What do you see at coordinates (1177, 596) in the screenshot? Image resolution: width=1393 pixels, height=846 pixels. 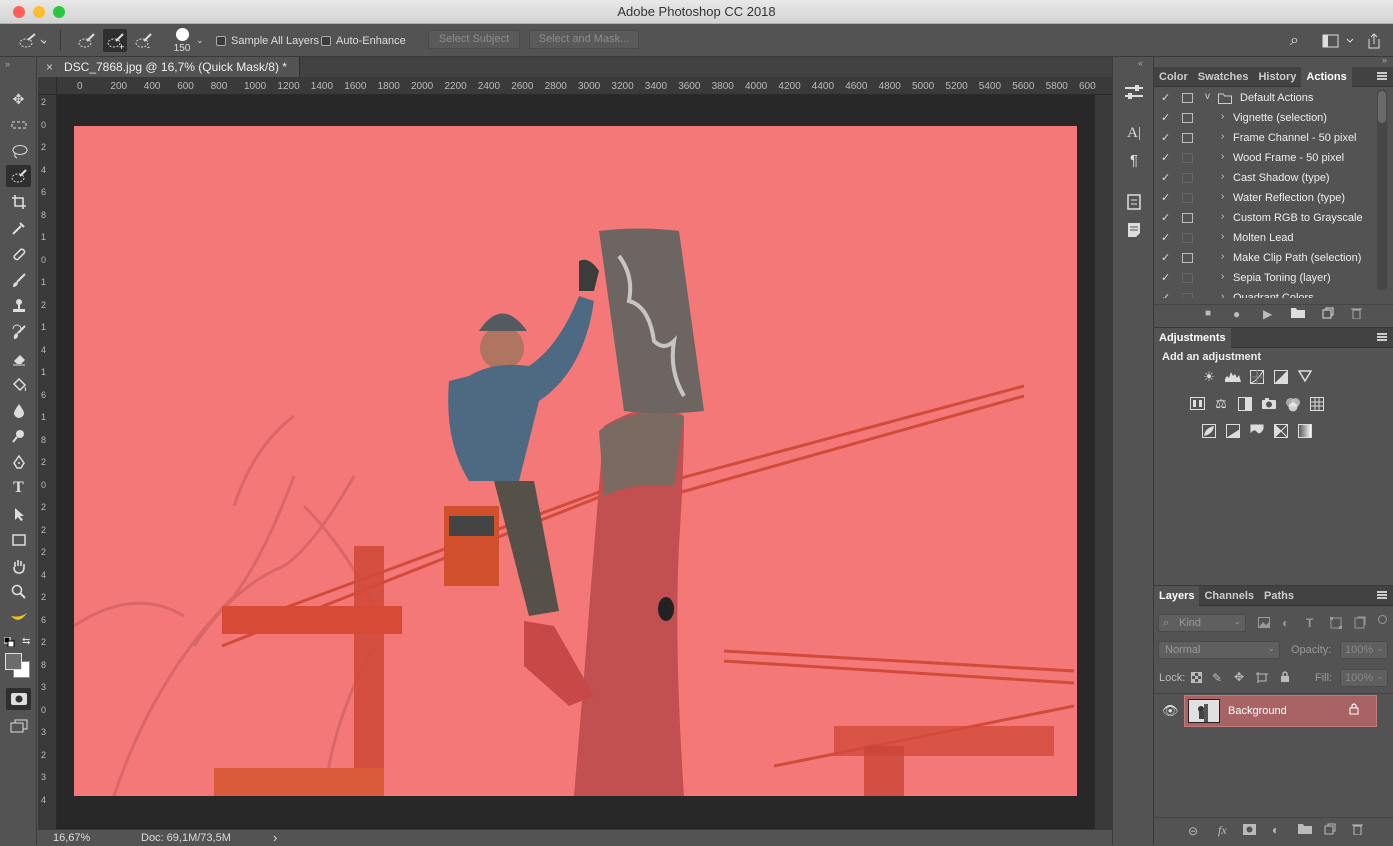 I see `tab-layers: Layers` at bounding box center [1177, 596].